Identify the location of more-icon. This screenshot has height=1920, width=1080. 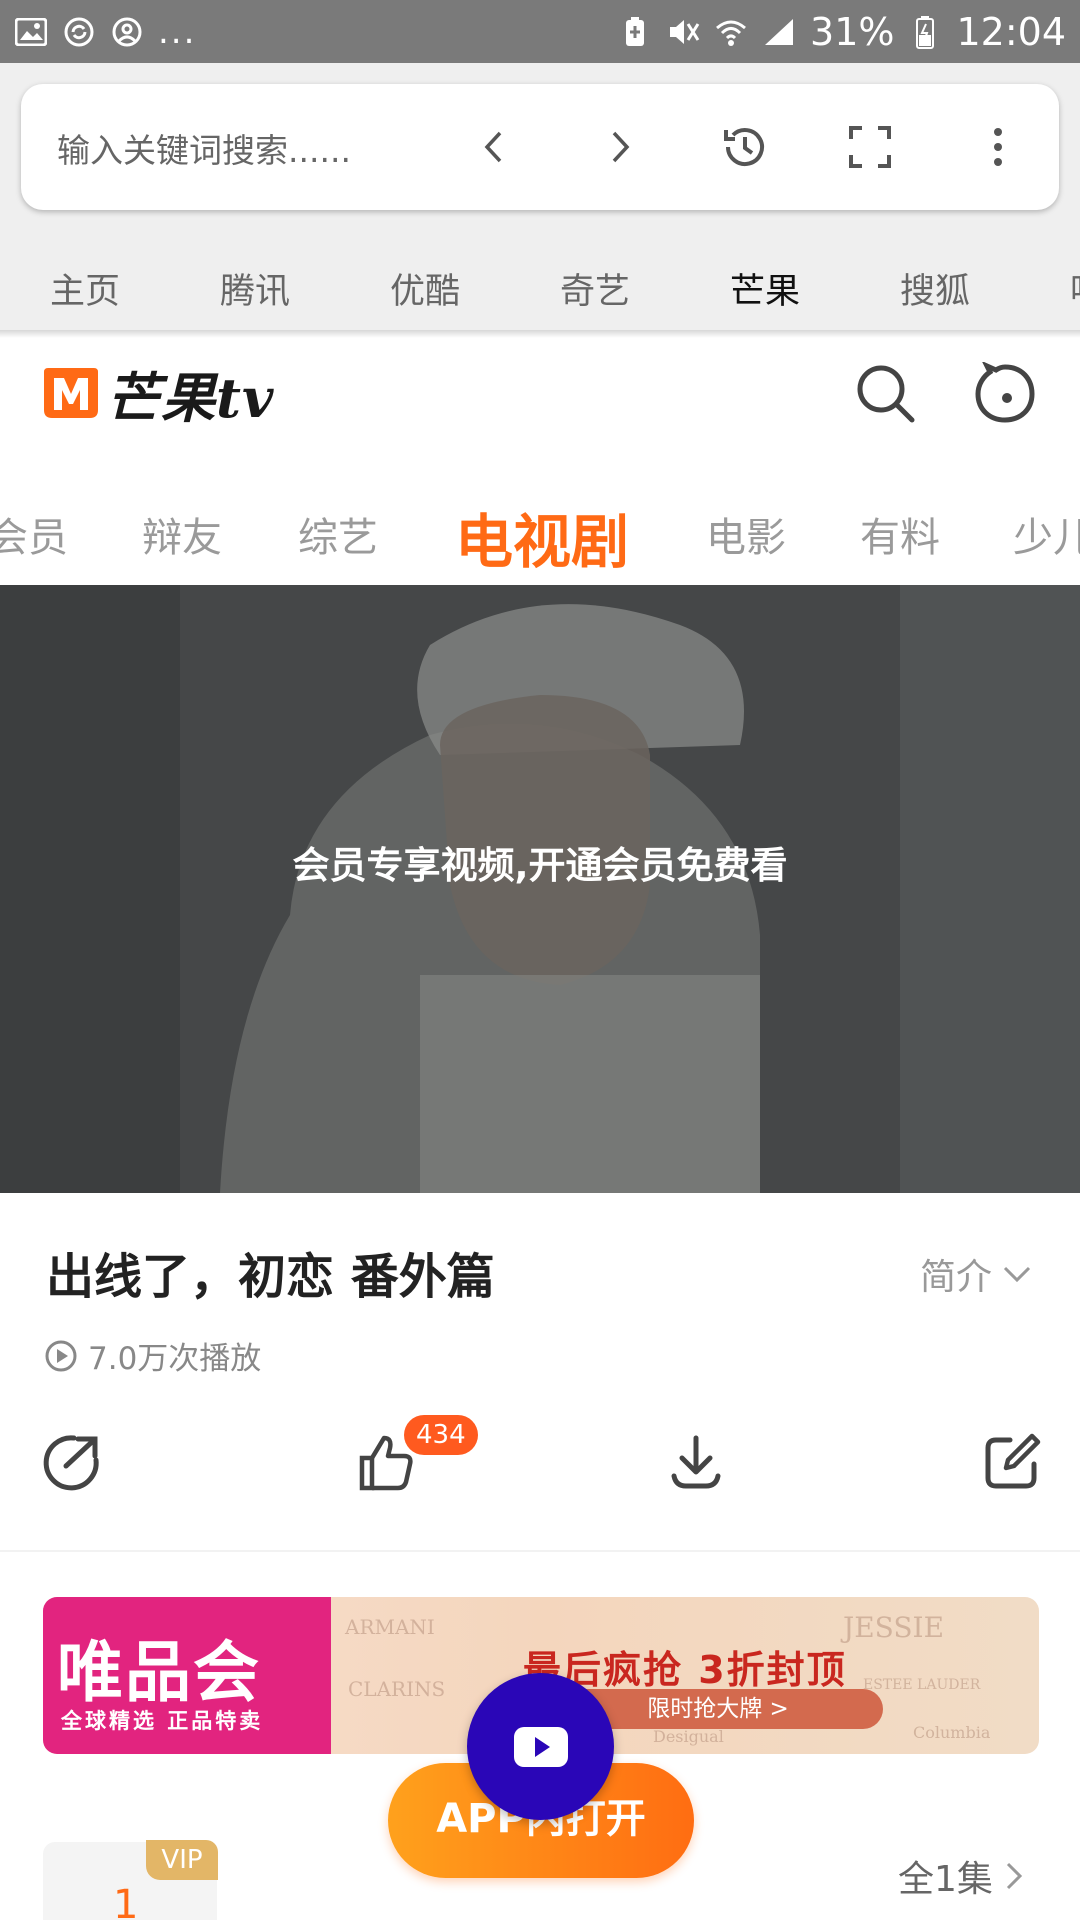
(998, 147).